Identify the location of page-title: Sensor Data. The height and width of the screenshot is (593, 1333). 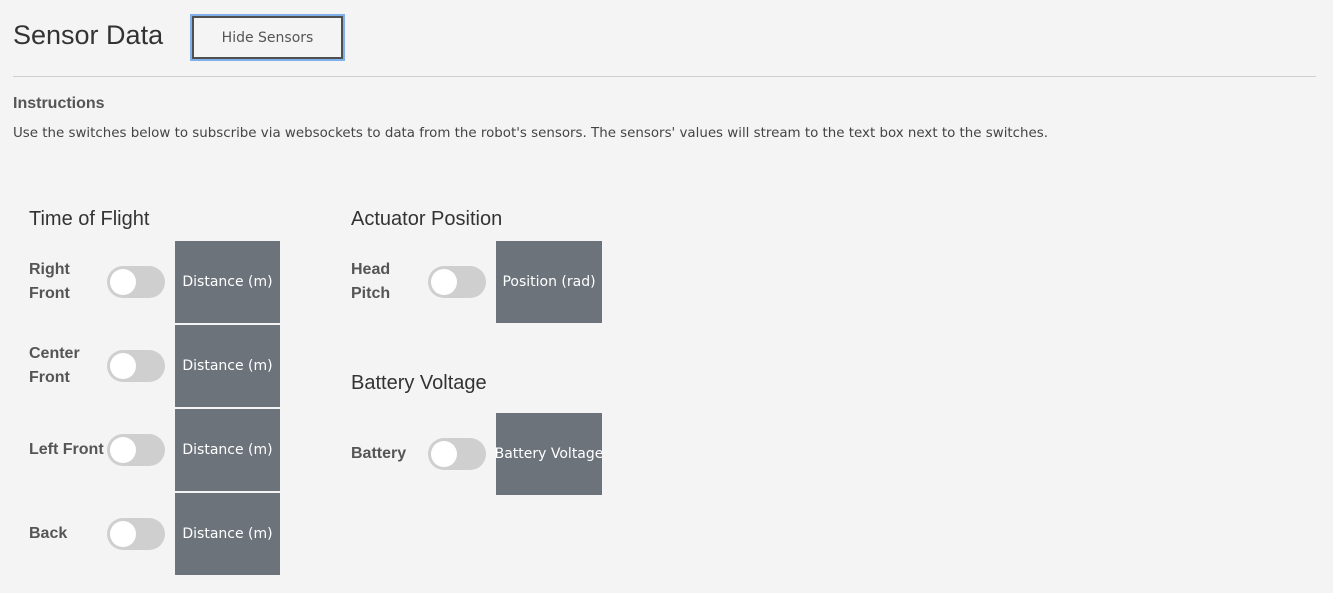
(88, 35).